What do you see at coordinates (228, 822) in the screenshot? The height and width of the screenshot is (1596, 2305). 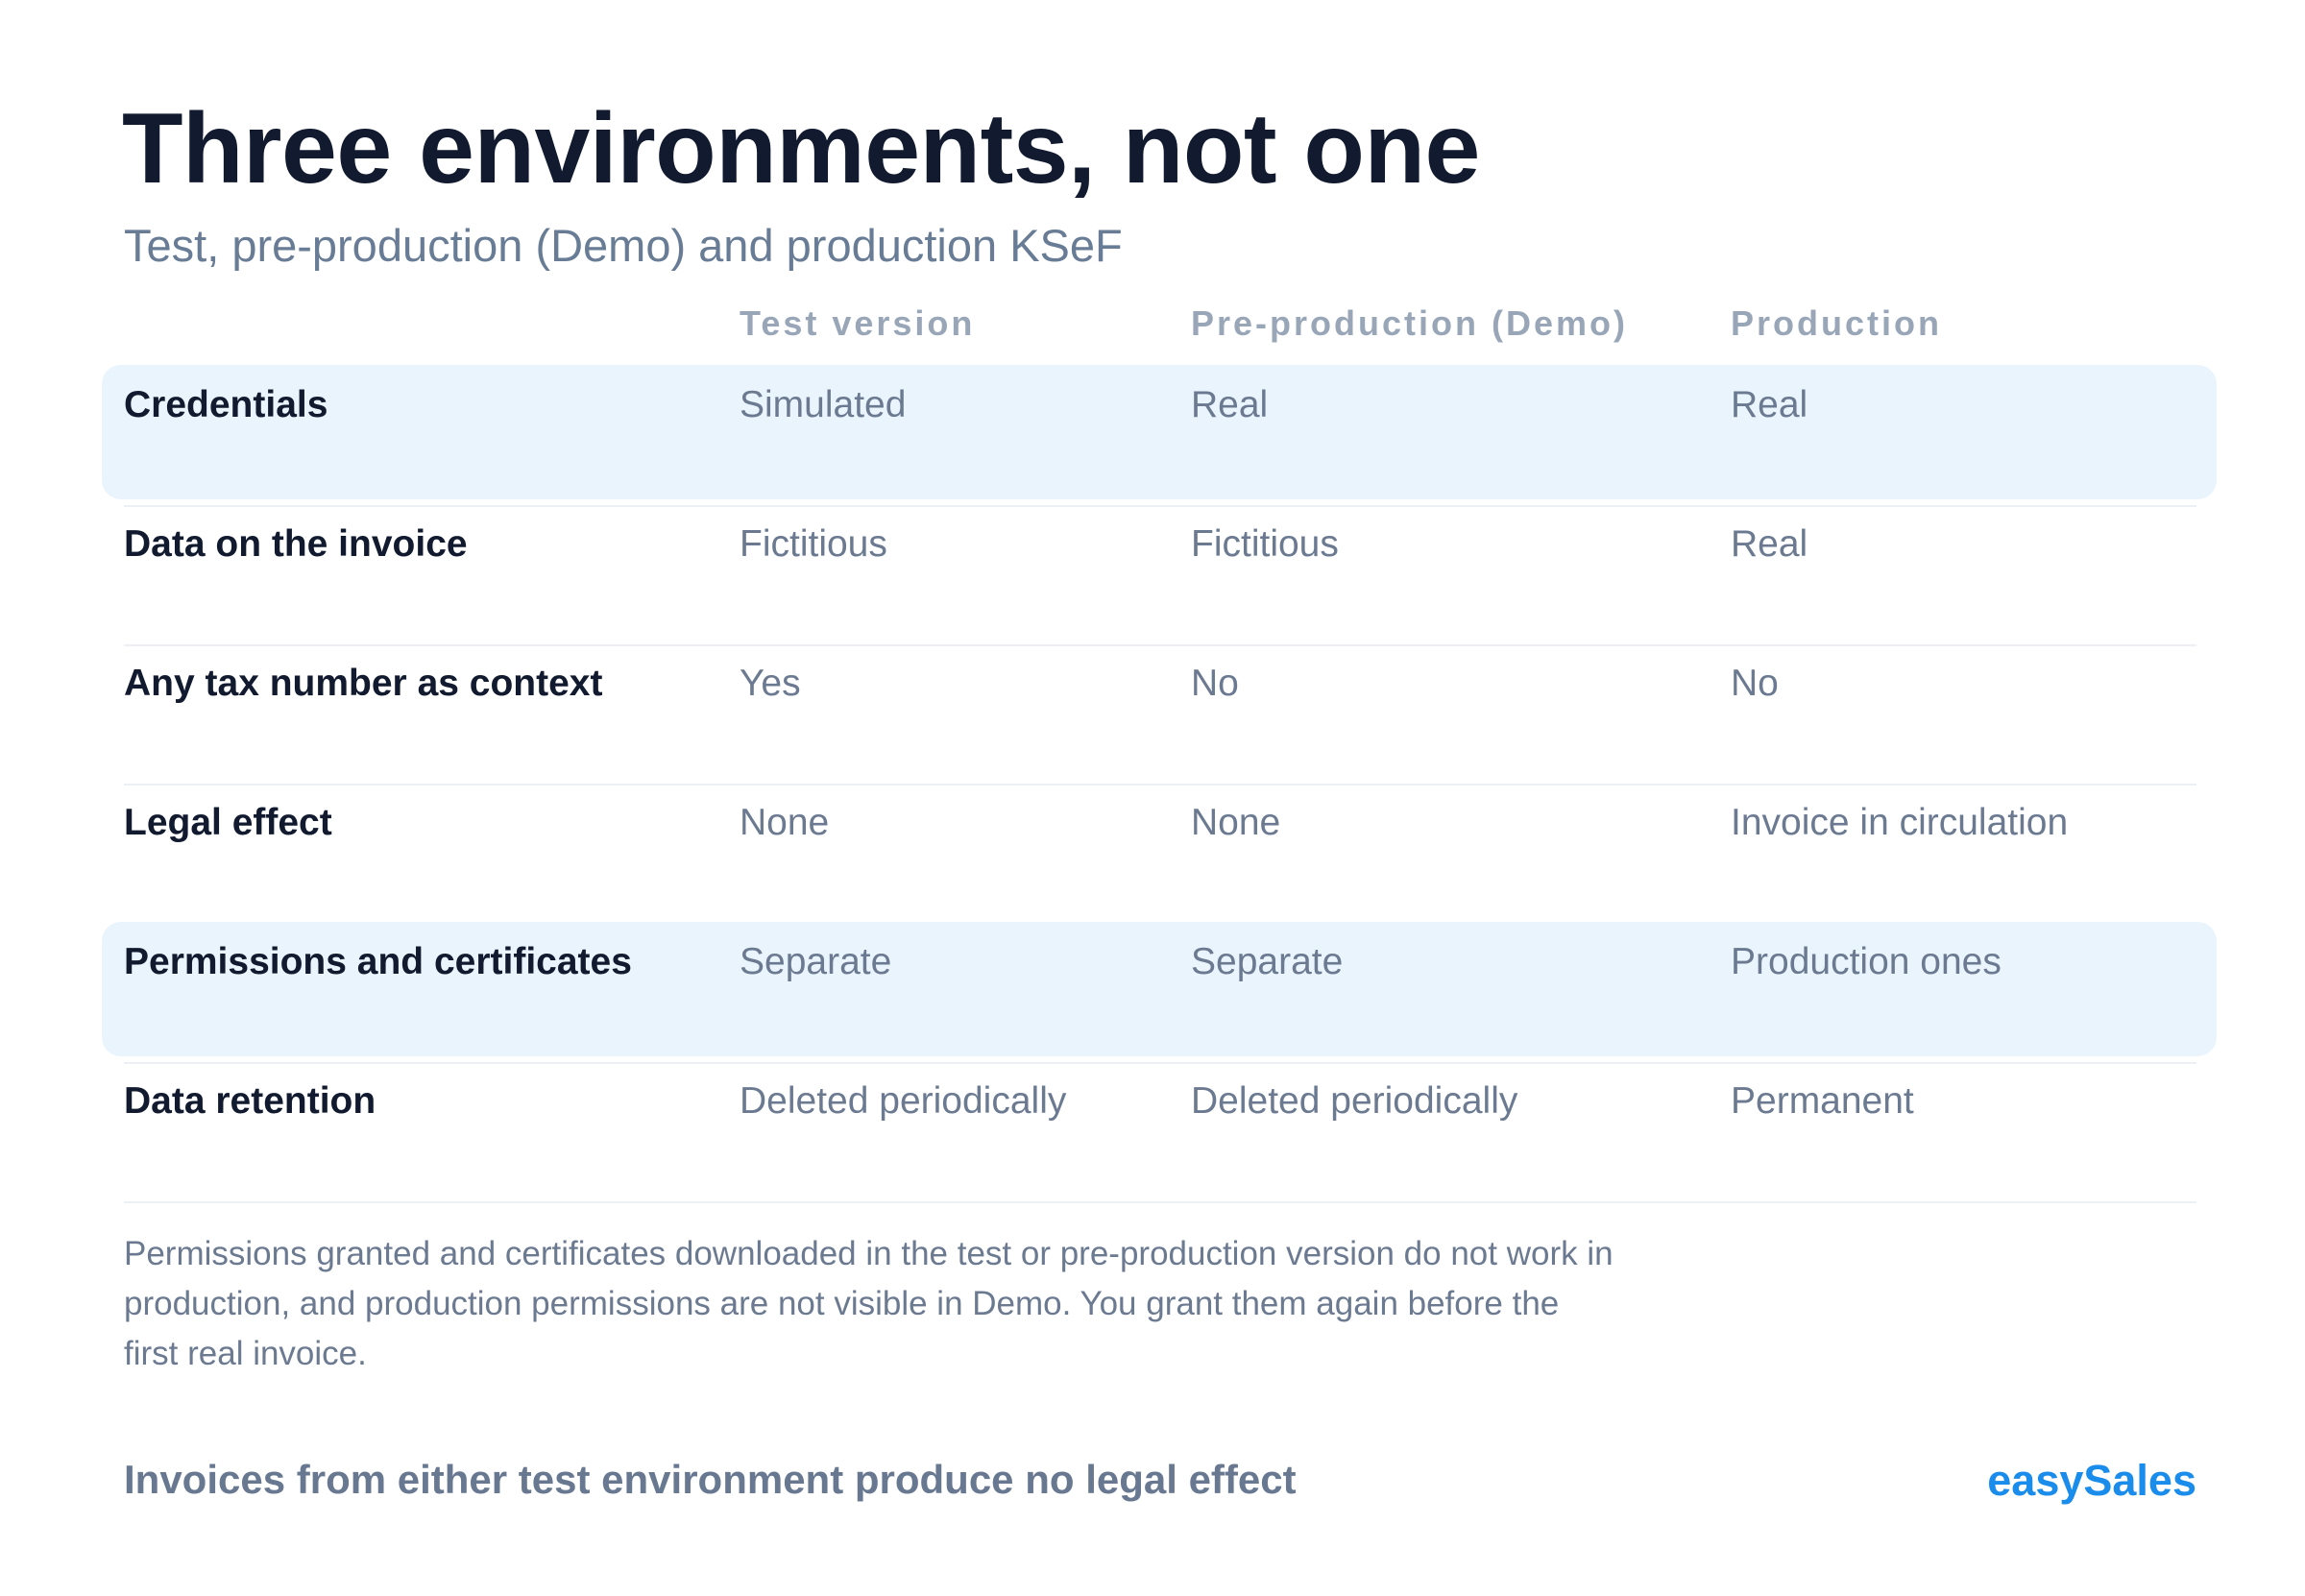 I see `row-label: Legal effect` at bounding box center [228, 822].